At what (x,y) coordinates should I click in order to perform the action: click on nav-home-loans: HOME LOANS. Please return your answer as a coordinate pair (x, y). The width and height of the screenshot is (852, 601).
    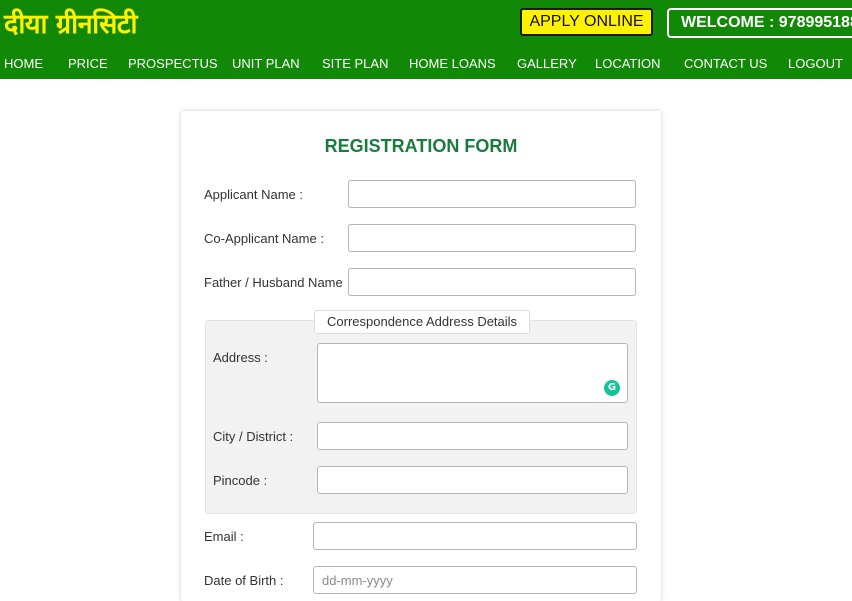
    Looking at the image, I should click on (452, 63).